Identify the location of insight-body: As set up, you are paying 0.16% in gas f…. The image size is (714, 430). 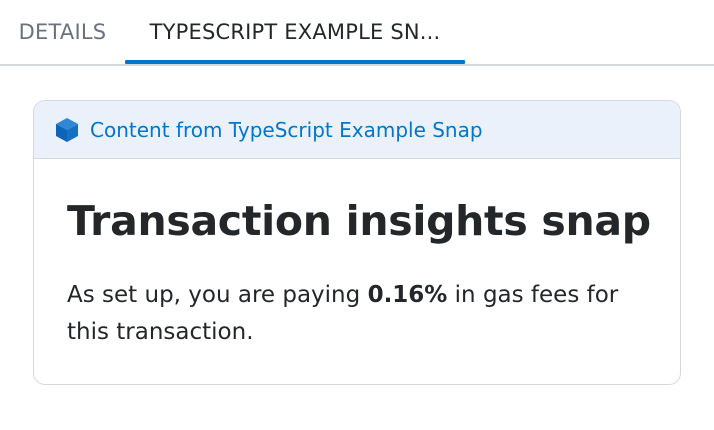
(359, 314).